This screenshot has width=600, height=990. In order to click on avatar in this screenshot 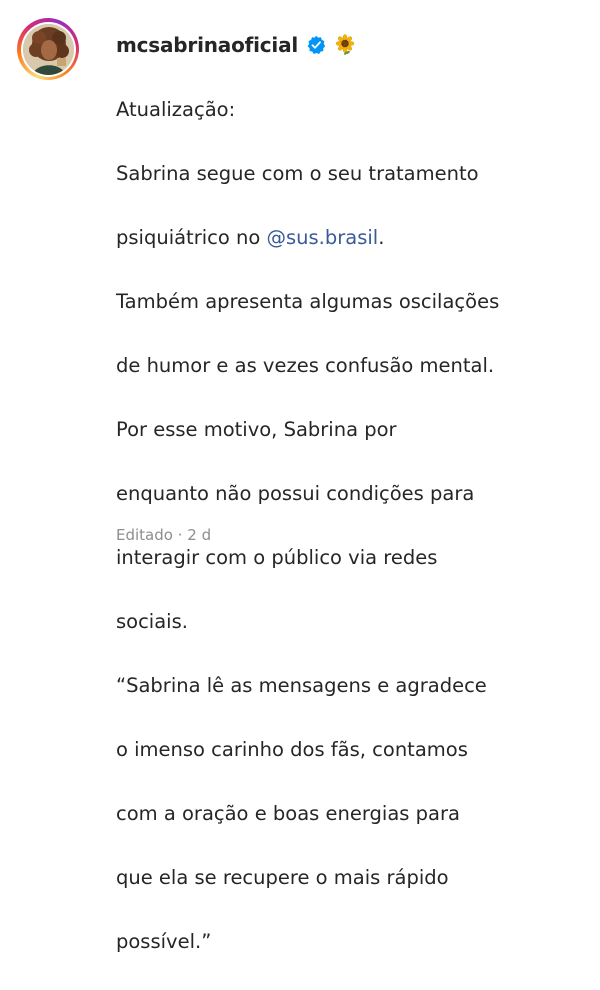, I will do `click(48, 49)`.